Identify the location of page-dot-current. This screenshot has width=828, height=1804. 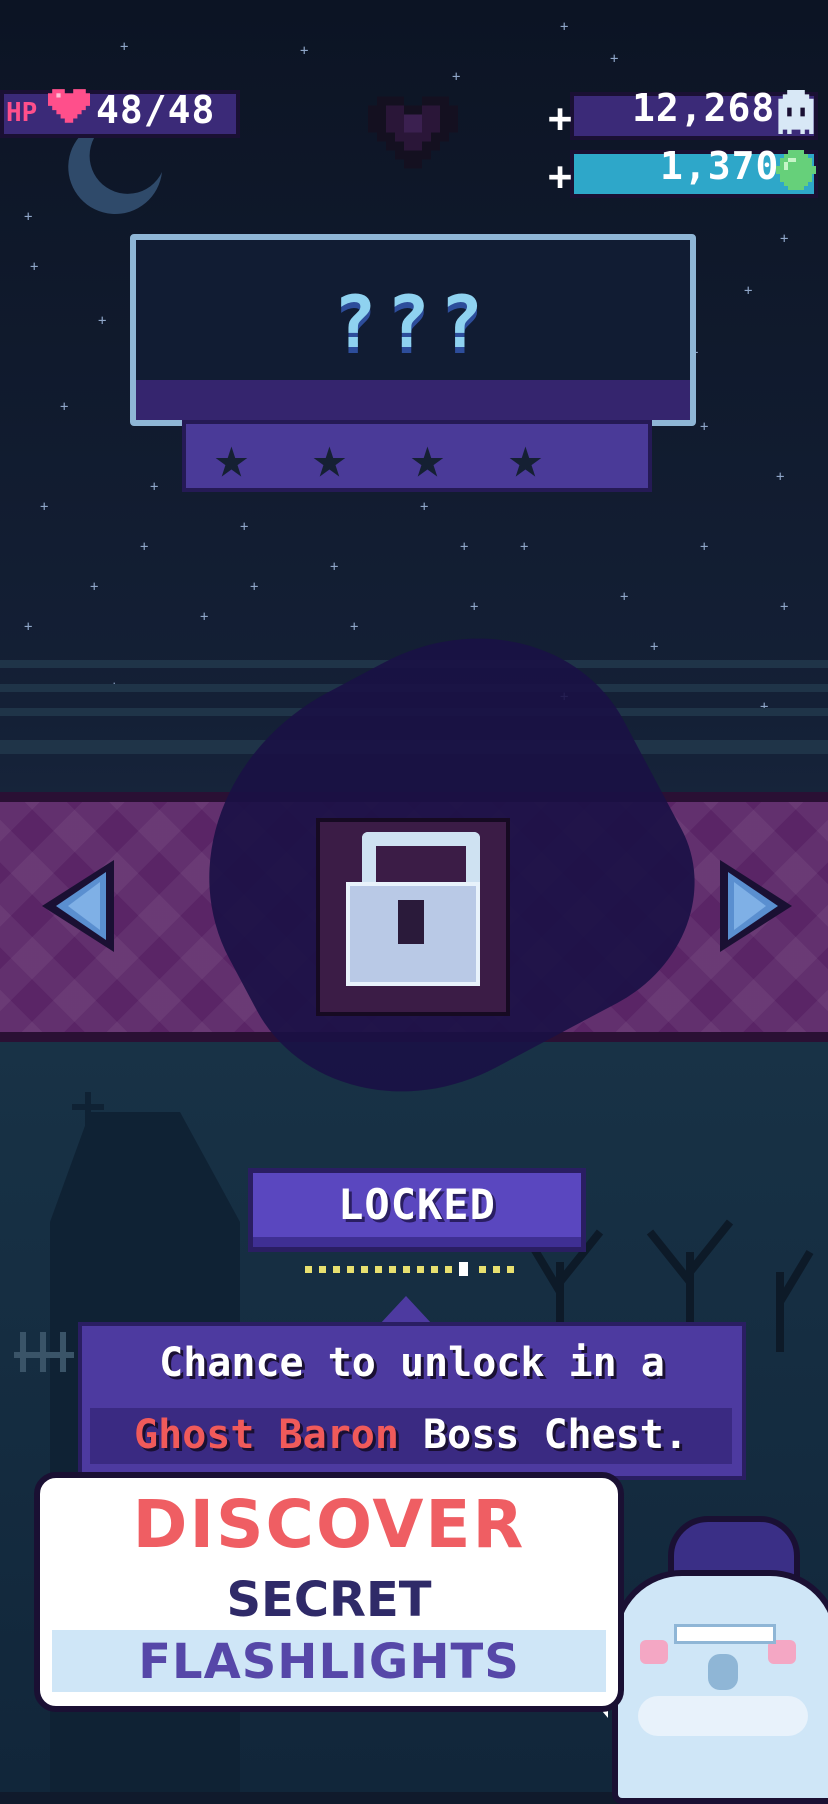
(463, 1269).